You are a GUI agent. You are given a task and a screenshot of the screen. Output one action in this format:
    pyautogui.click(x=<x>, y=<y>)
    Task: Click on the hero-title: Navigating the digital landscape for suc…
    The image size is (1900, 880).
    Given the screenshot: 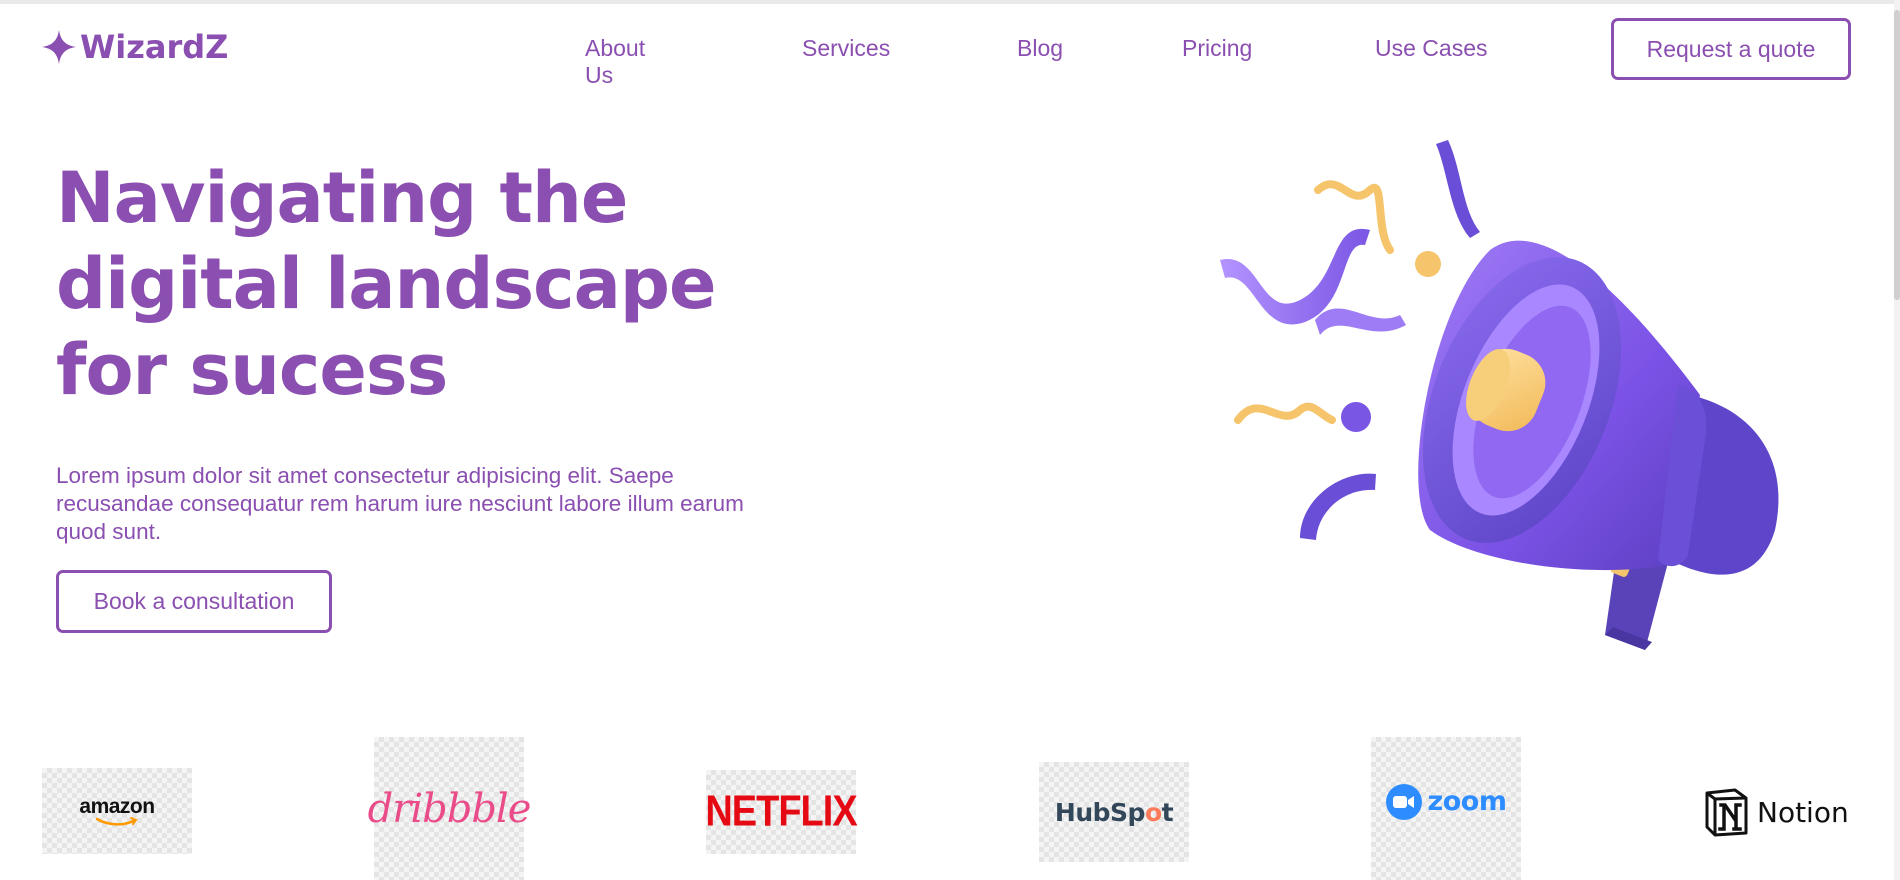 What is the action you would take?
    pyautogui.click(x=406, y=284)
    